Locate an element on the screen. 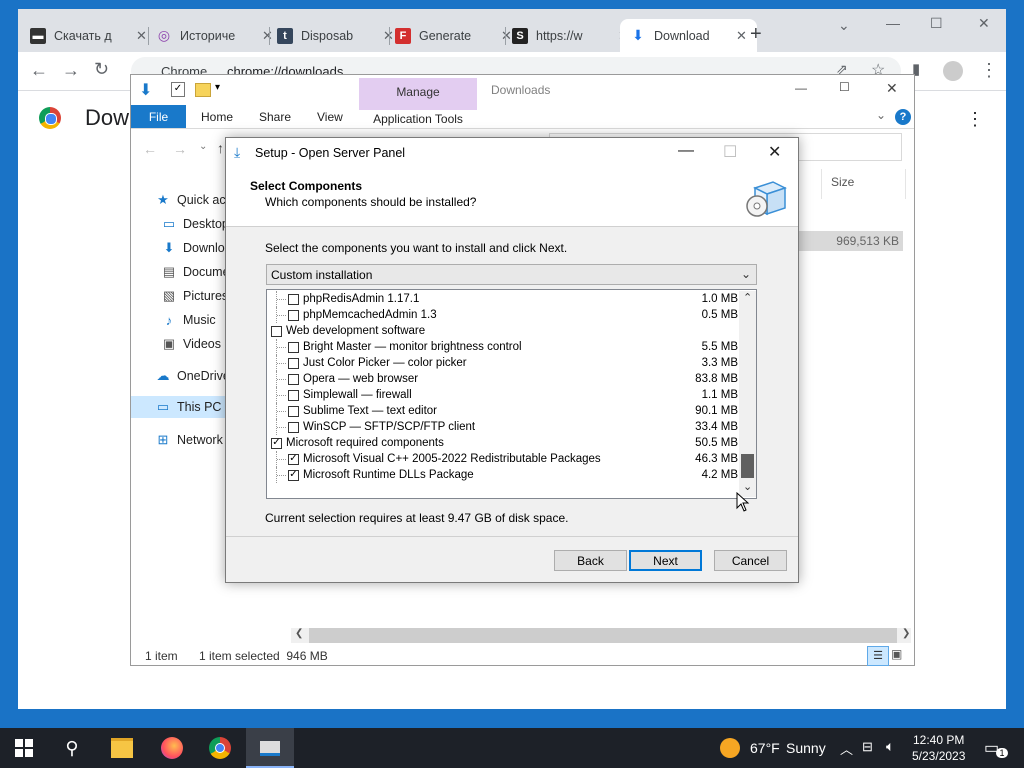 Image resolution: width=1024 pixels, height=768 pixels. application-tools-tab: Application Tools is located at coordinates (418, 119).